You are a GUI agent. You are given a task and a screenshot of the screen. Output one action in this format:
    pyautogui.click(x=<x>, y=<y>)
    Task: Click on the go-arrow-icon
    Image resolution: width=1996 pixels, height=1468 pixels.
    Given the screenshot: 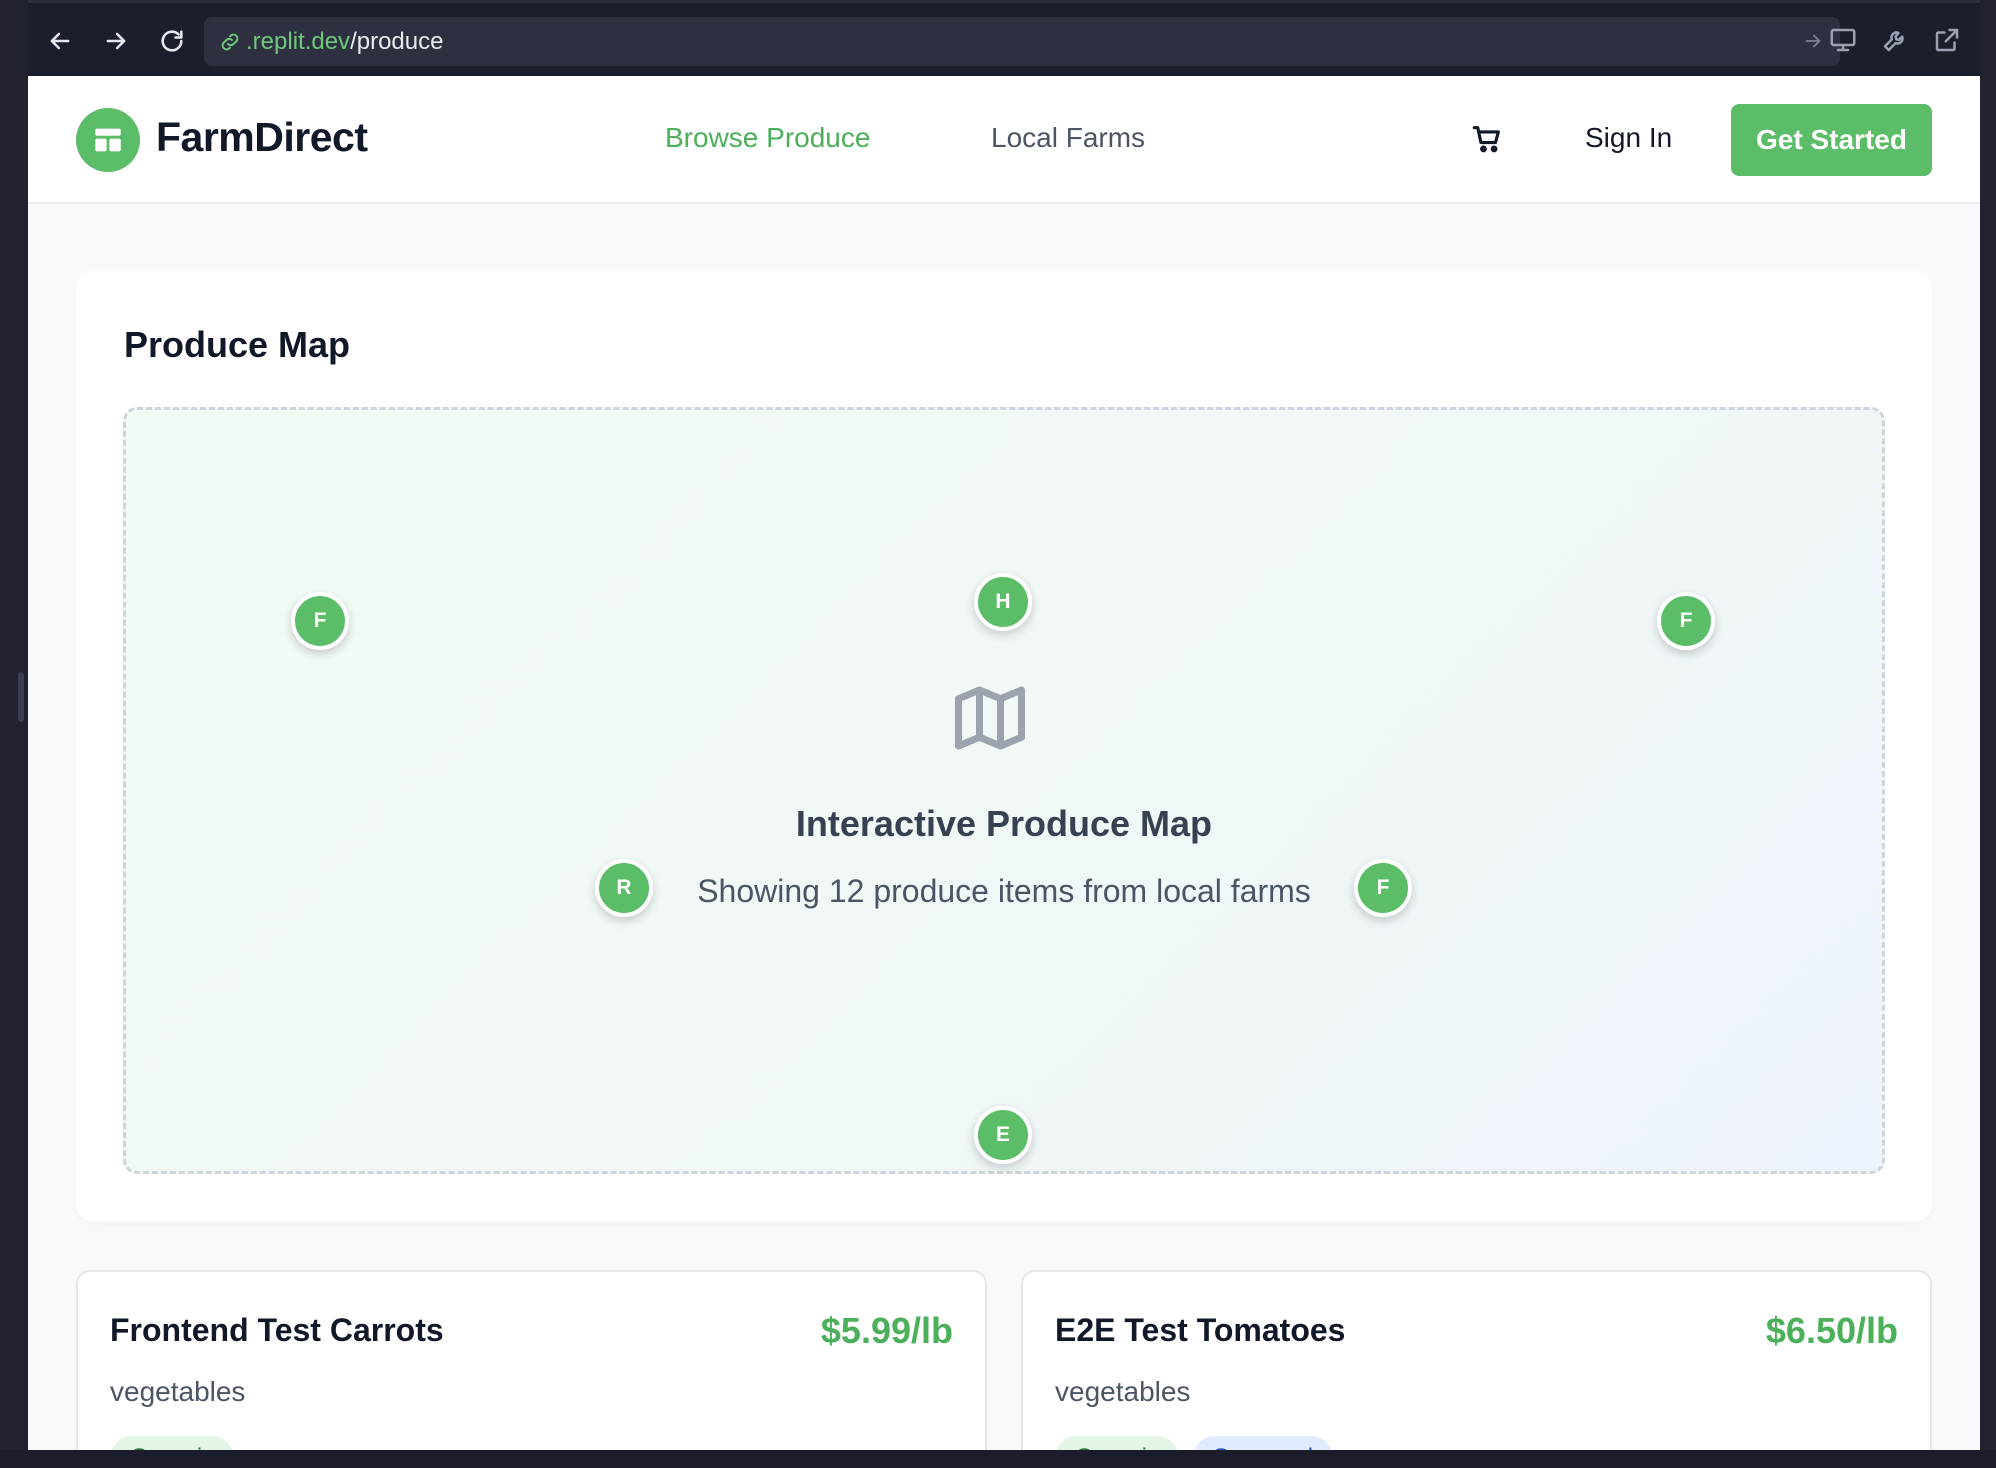 What is the action you would take?
    pyautogui.click(x=1814, y=42)
    